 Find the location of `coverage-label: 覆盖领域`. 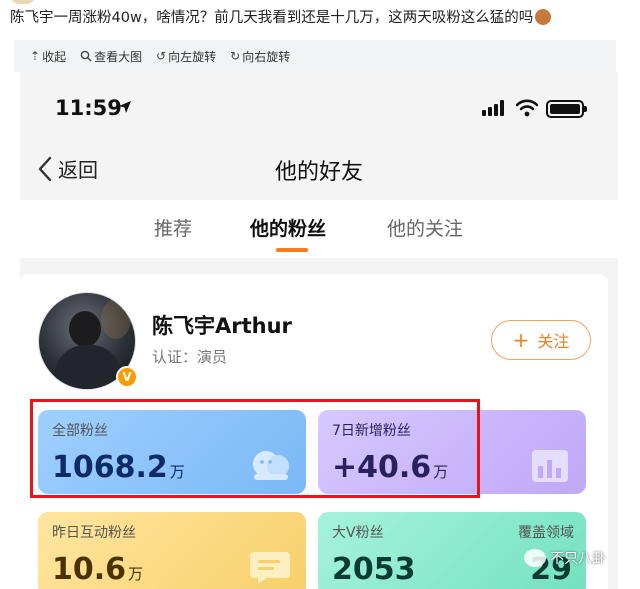

coverage-label: 覆盖领域 is located at coordinates (546, 533).